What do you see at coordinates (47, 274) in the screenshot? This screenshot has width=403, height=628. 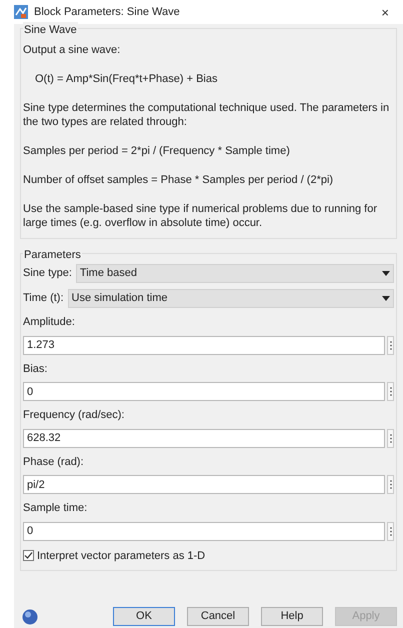 I see `dropdown-label: Sine type:` at bounding box center [47, 274].